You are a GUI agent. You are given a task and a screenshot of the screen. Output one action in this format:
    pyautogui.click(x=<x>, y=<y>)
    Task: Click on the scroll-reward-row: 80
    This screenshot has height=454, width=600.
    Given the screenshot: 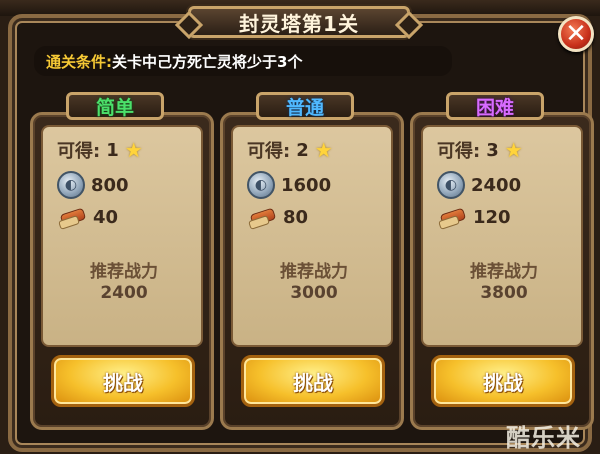 What is the action you would take?
    pyautogui.click(x=277, y=217)
    